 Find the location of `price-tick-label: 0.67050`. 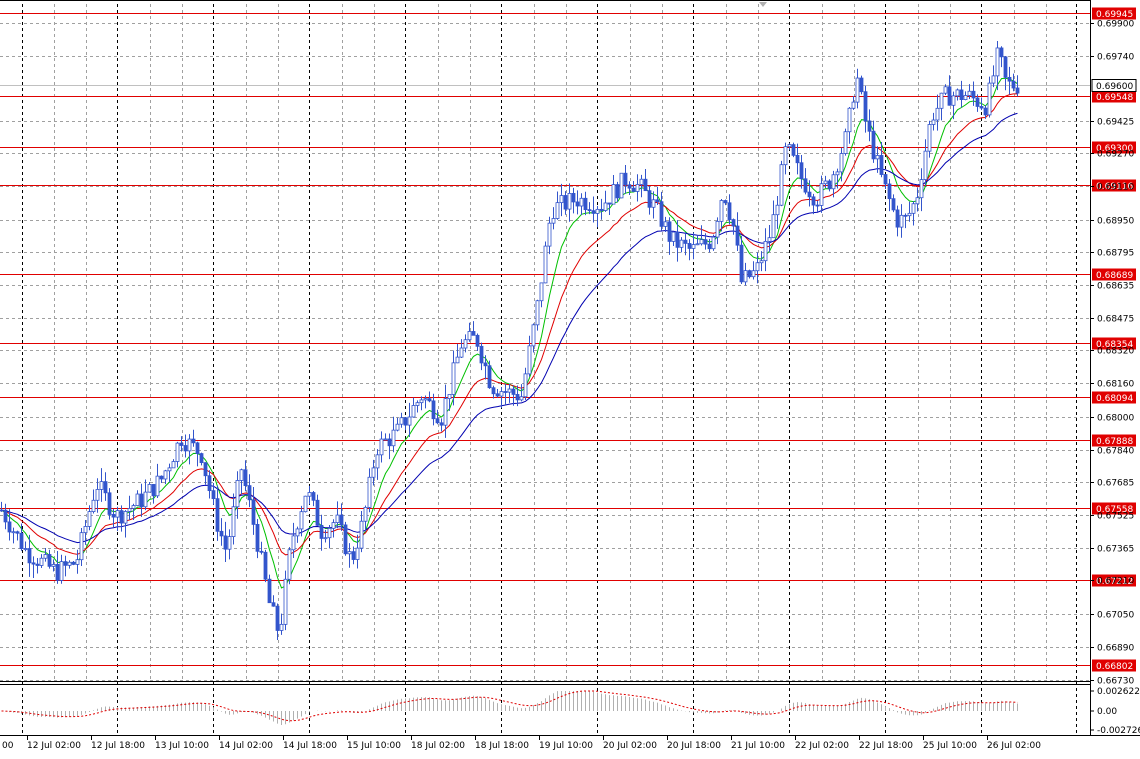

price-tick-label: 0.67050 is located at coordinates (1115, 616).